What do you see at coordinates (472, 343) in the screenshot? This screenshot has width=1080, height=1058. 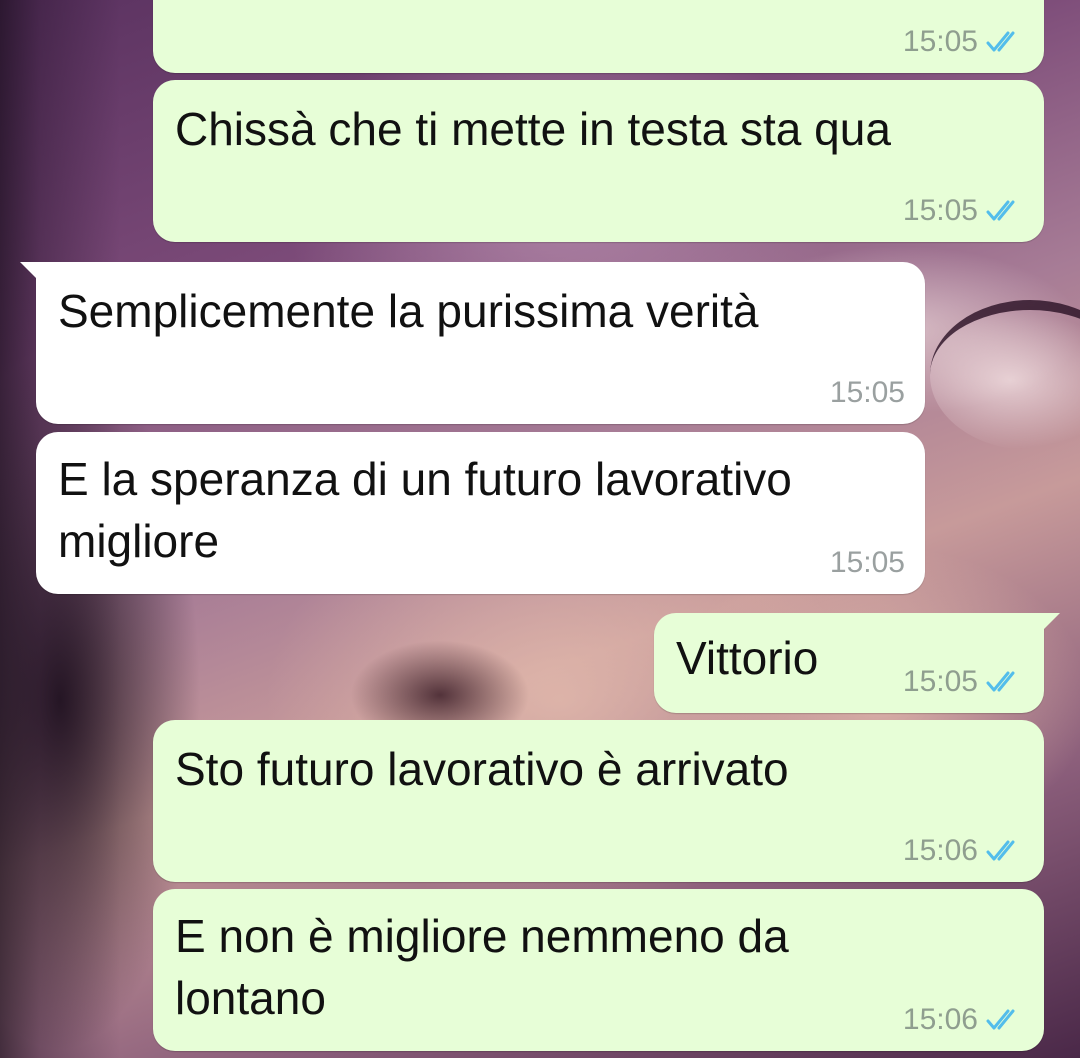 I see `message-bubble-incoming: Semplicemente la purissima verità 15:05` at bounding box center [472, 343].